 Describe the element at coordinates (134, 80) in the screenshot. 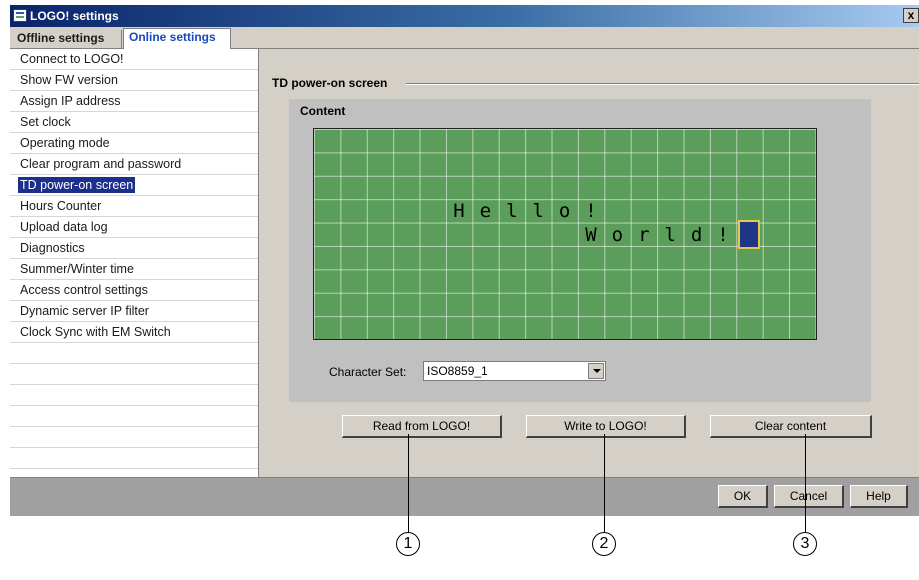

I see `sidebar-item-fw-version: Show FW version` at that location.